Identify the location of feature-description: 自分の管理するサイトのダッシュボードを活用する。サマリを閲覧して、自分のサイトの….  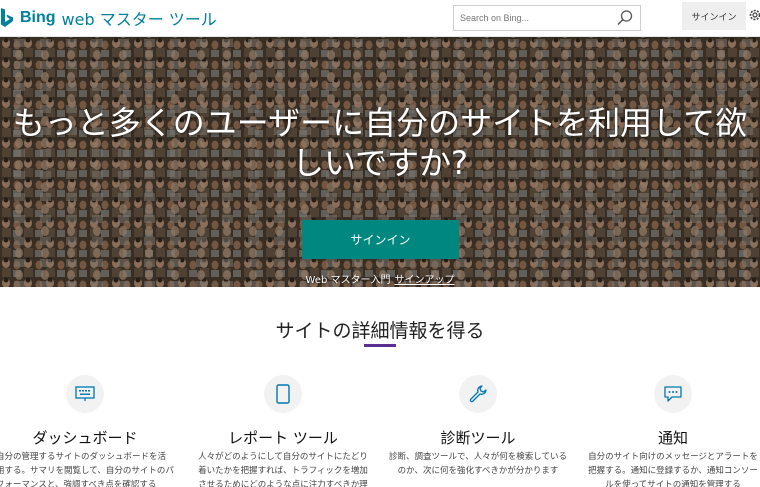
(87, 469).